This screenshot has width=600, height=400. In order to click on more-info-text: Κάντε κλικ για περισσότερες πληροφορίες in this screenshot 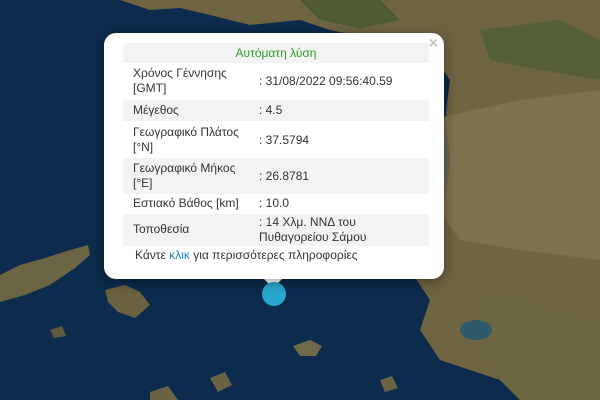, I will do `click(246, 255)`.